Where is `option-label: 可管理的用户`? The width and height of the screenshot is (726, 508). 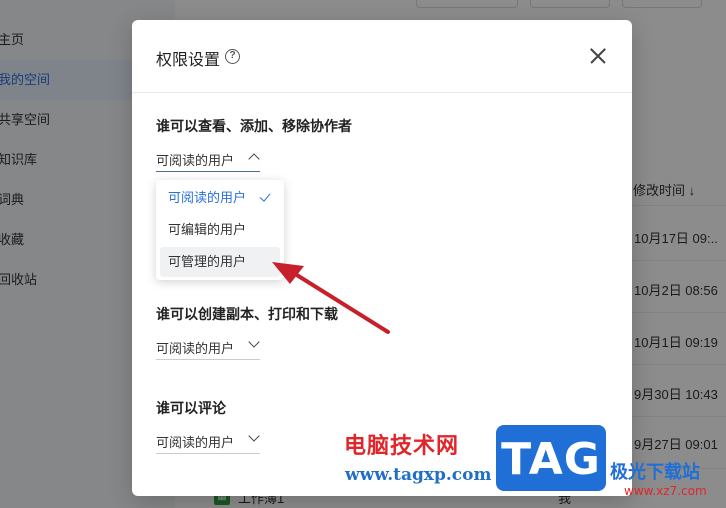 option-label: 可管理的用户 is located at coordinates (207, 261).